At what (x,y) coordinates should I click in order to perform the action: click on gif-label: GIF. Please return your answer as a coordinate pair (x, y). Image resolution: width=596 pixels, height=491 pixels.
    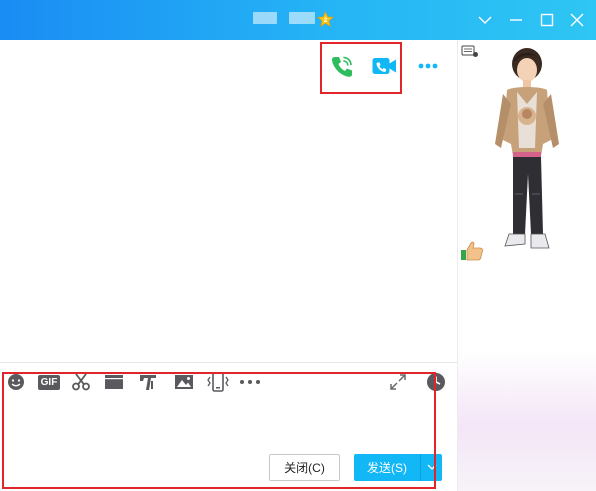
    Looking at the image, I should click on (49, 382).